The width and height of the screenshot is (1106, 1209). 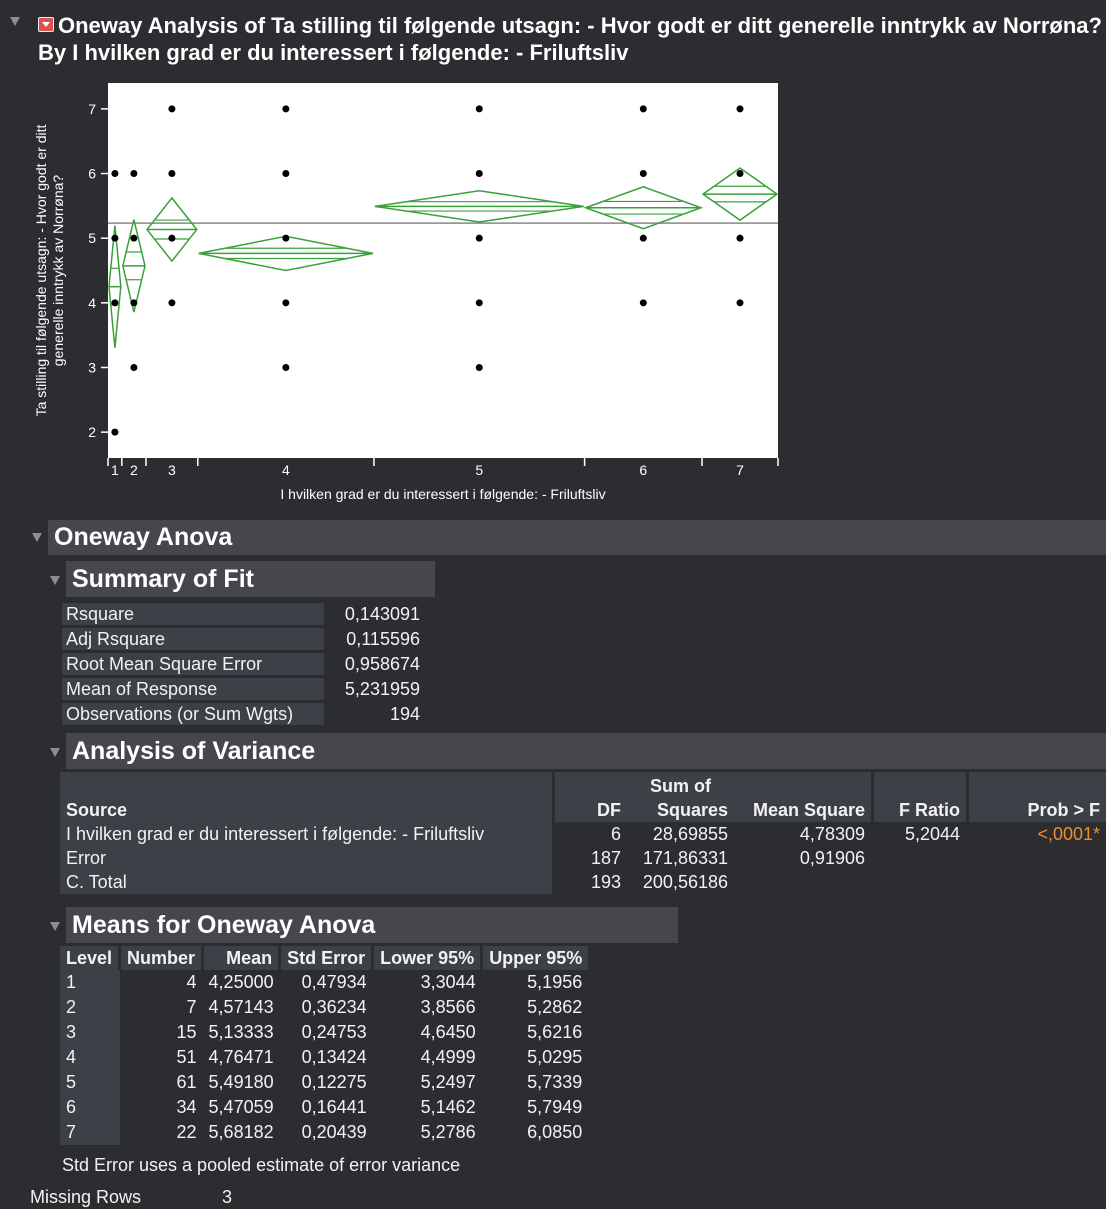 I want to click on means-cell: 7, so click(x=90, y=1132).